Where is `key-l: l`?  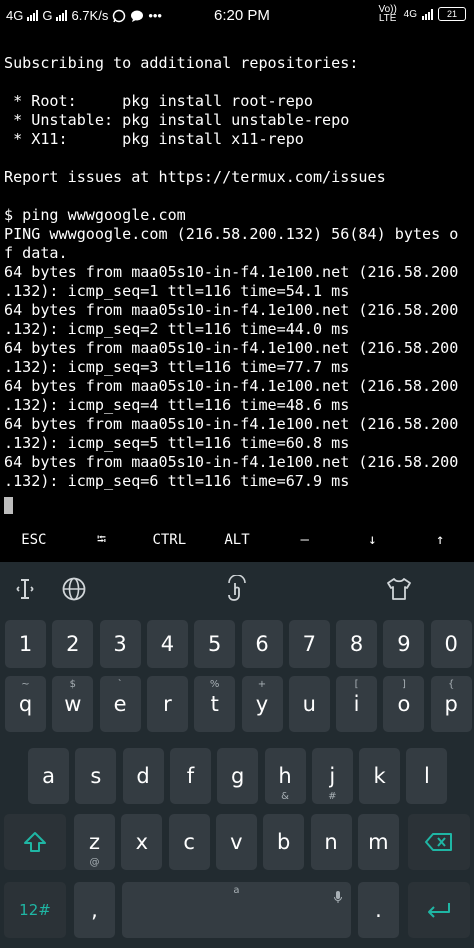
key-l: l is located at coordinates (427, 776).